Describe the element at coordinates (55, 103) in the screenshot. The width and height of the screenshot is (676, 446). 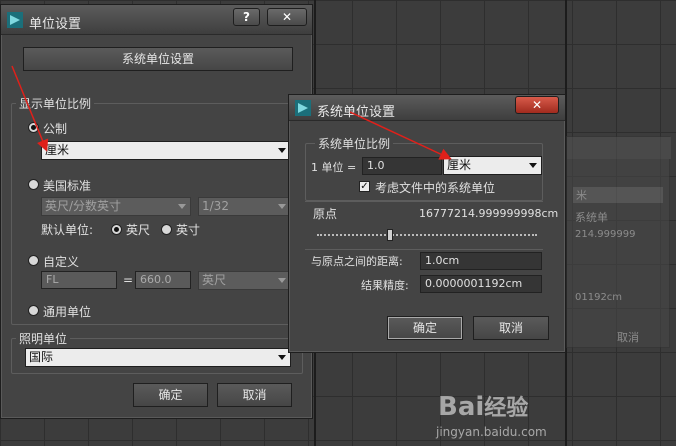
I see `display-scale-label: 显示单位比例` at that location.